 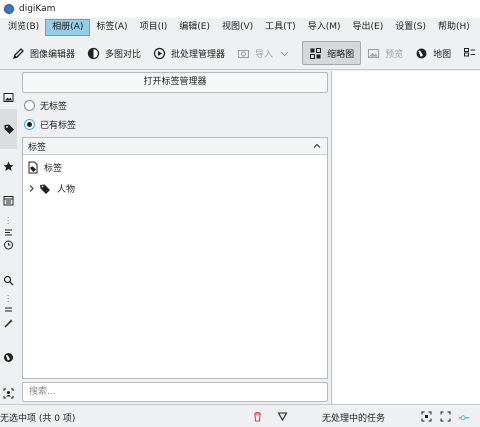 I want to click on play-circle-icon, so click(x=159, y=53).